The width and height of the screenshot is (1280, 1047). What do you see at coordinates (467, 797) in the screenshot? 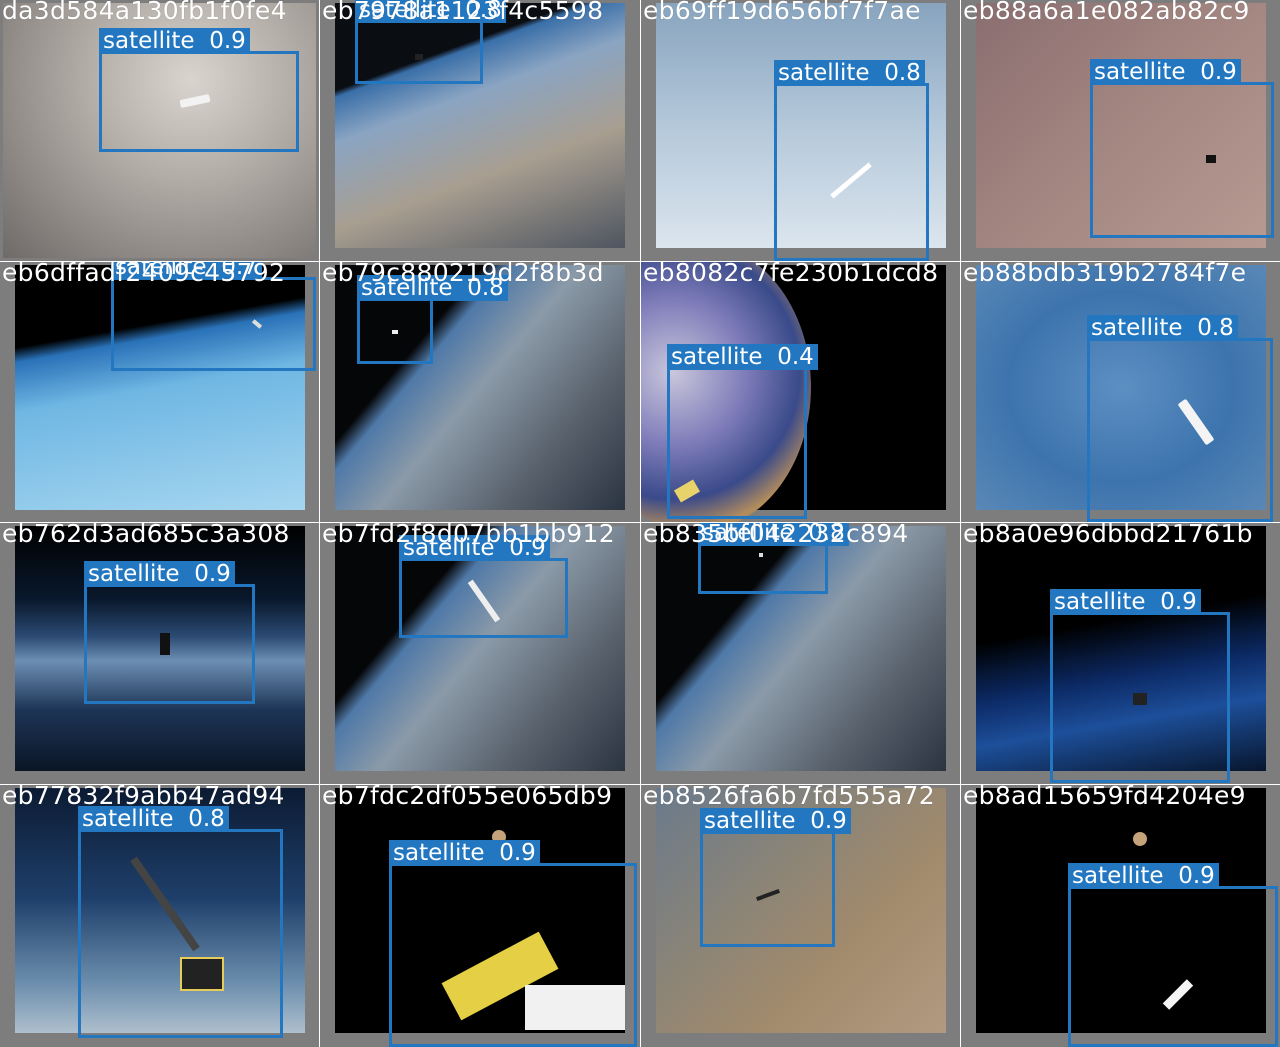
I see `tile-filename: eb7fdc2df055e065db9` at bounding box center [467, 797].